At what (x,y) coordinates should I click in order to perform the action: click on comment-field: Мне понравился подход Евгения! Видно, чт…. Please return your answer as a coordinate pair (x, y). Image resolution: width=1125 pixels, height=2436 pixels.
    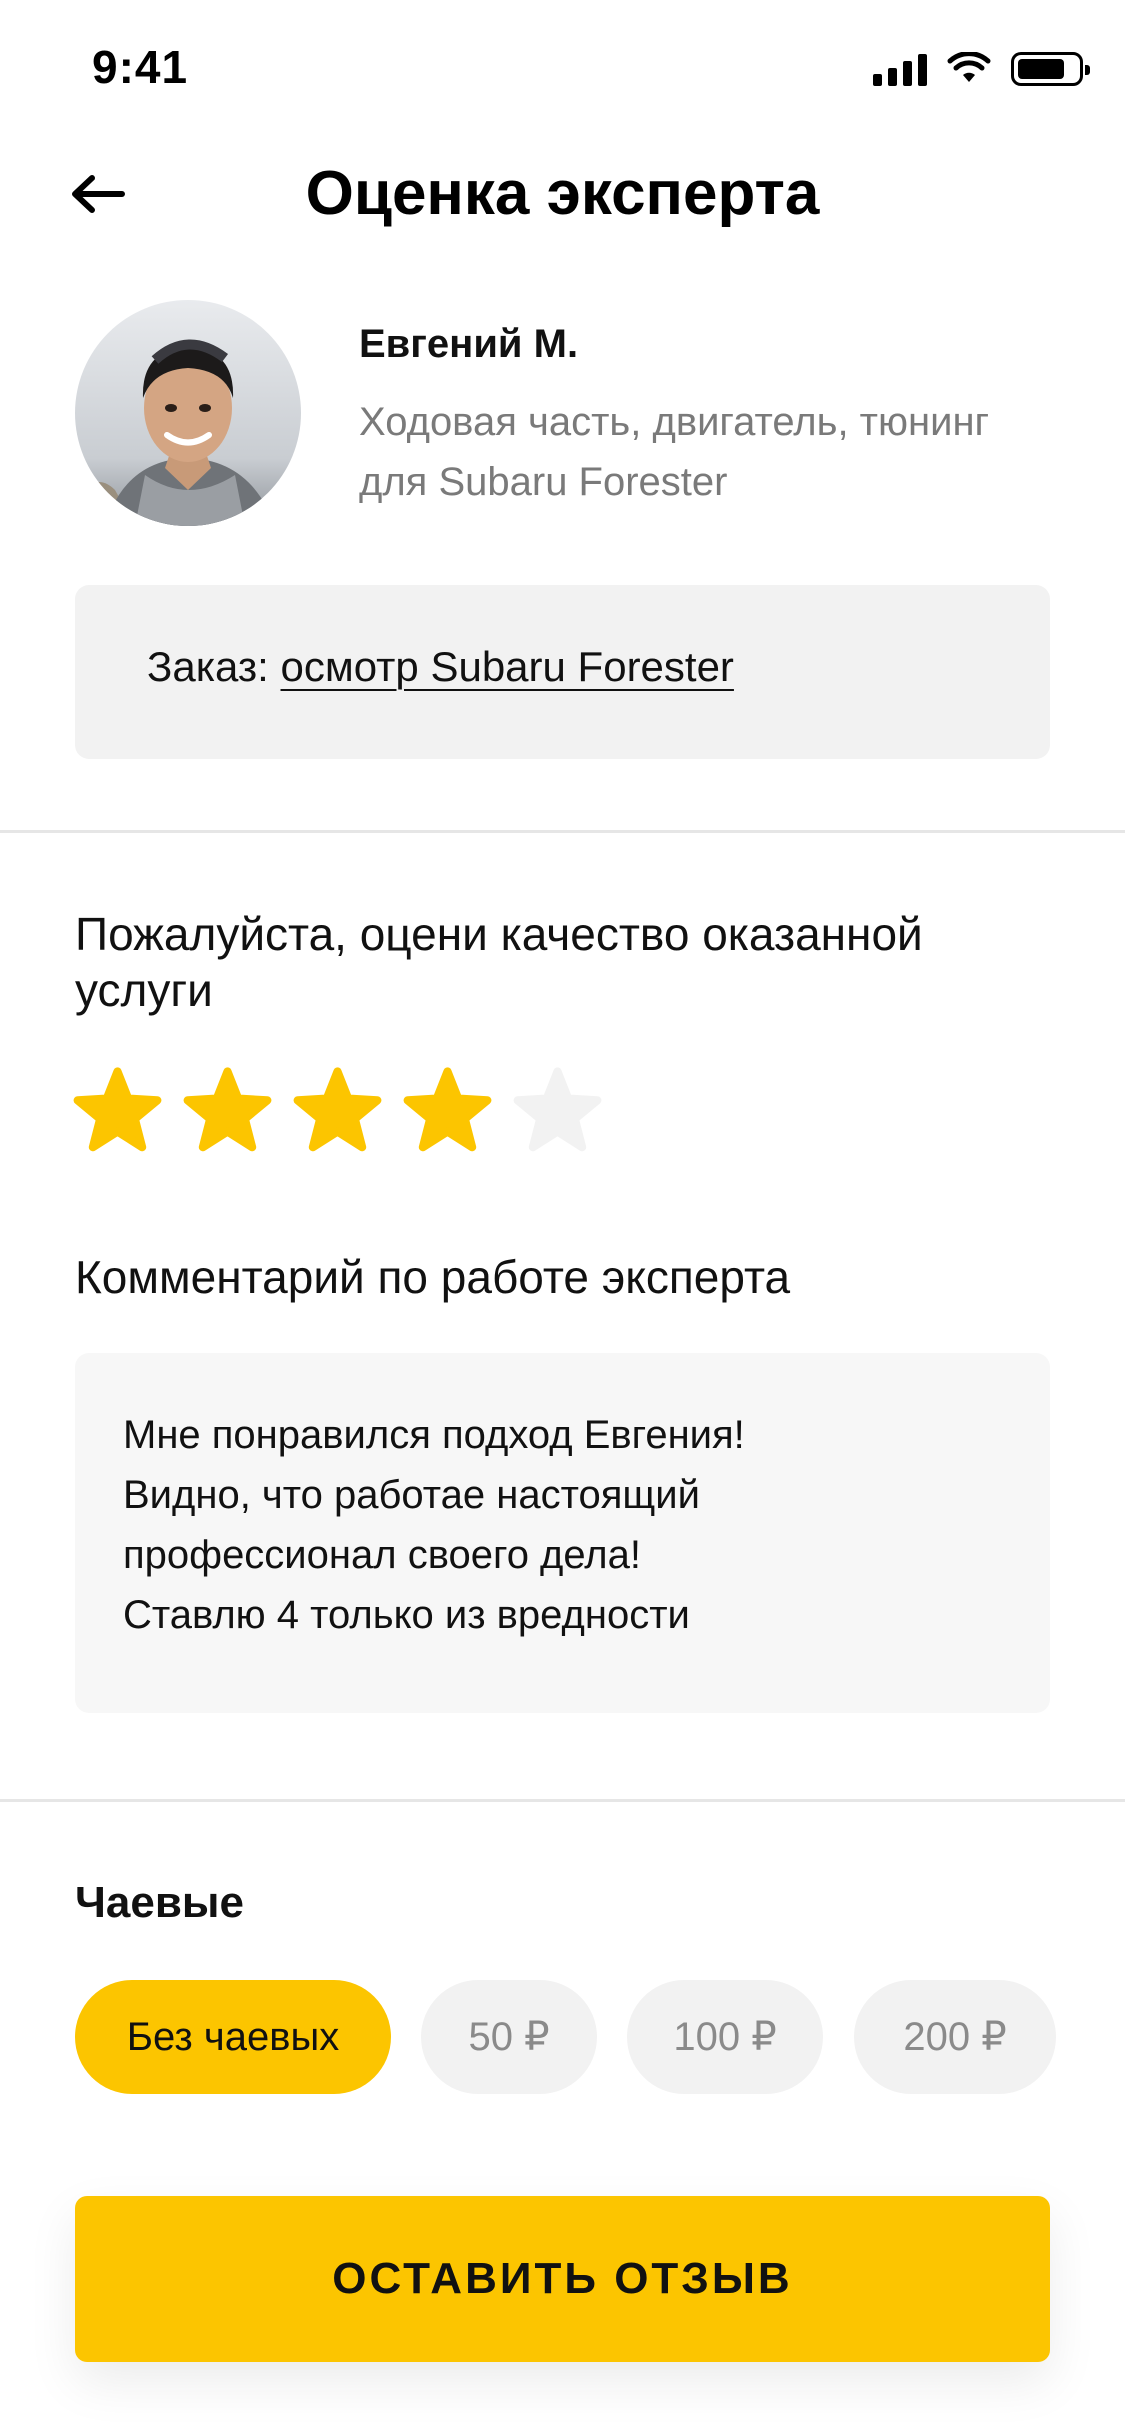
    Looking at the image, I should click on (562, 1533).